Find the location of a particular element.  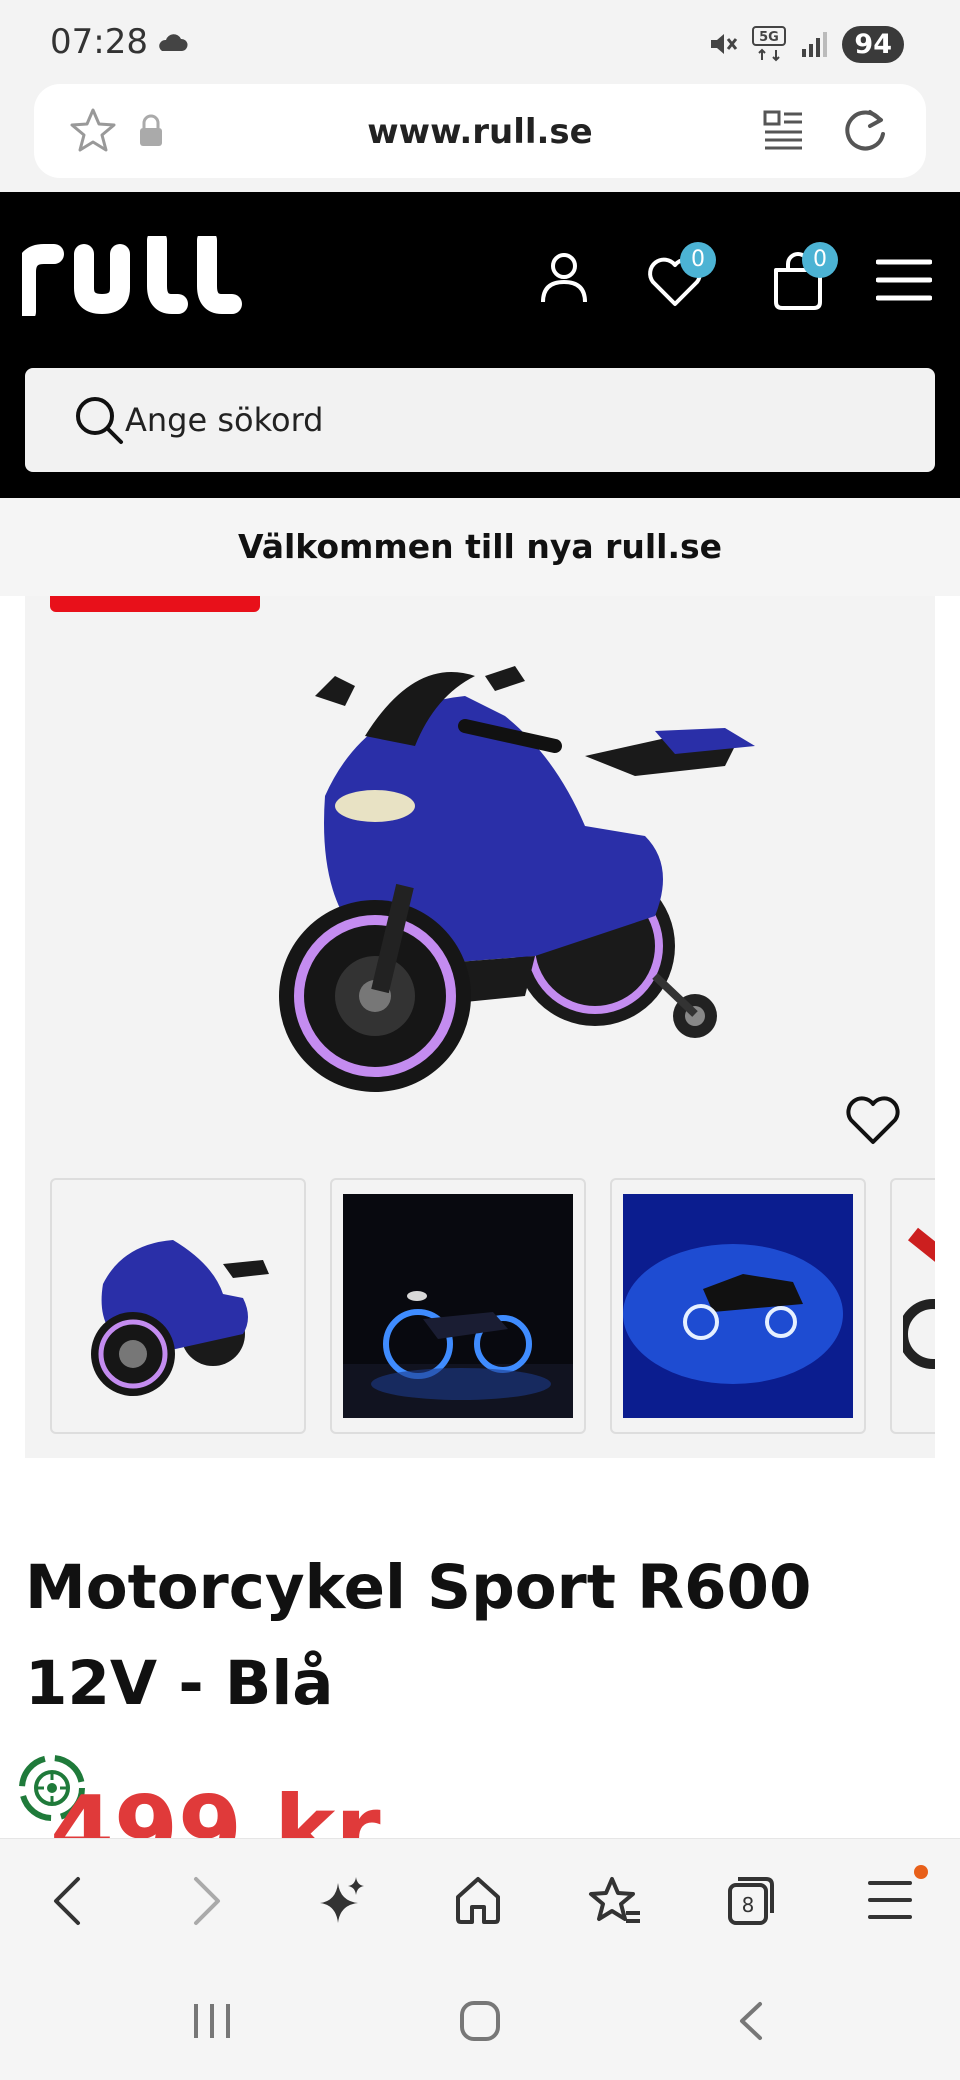

menu-hamburger-icon is located at coordinates (904, 280).